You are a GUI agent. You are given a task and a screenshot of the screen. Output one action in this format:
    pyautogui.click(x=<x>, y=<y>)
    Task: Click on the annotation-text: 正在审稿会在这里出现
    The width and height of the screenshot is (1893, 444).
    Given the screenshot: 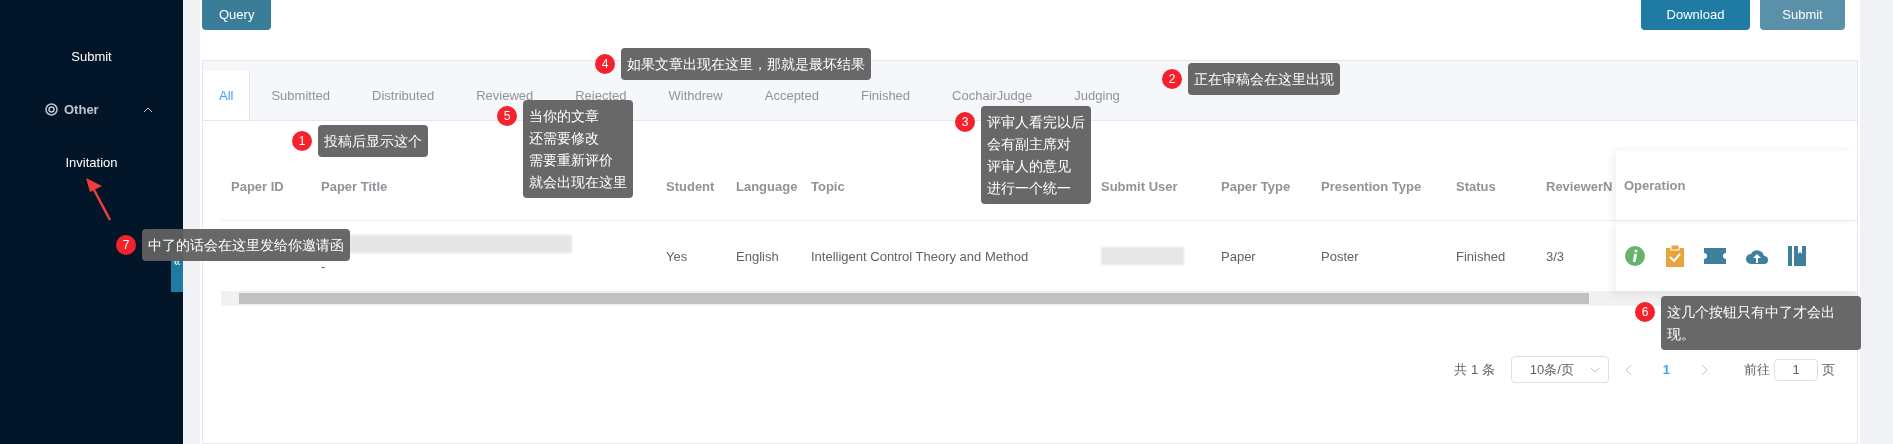 What is the action you would take?
    pyautogui.click(x=1264, y=79)
    